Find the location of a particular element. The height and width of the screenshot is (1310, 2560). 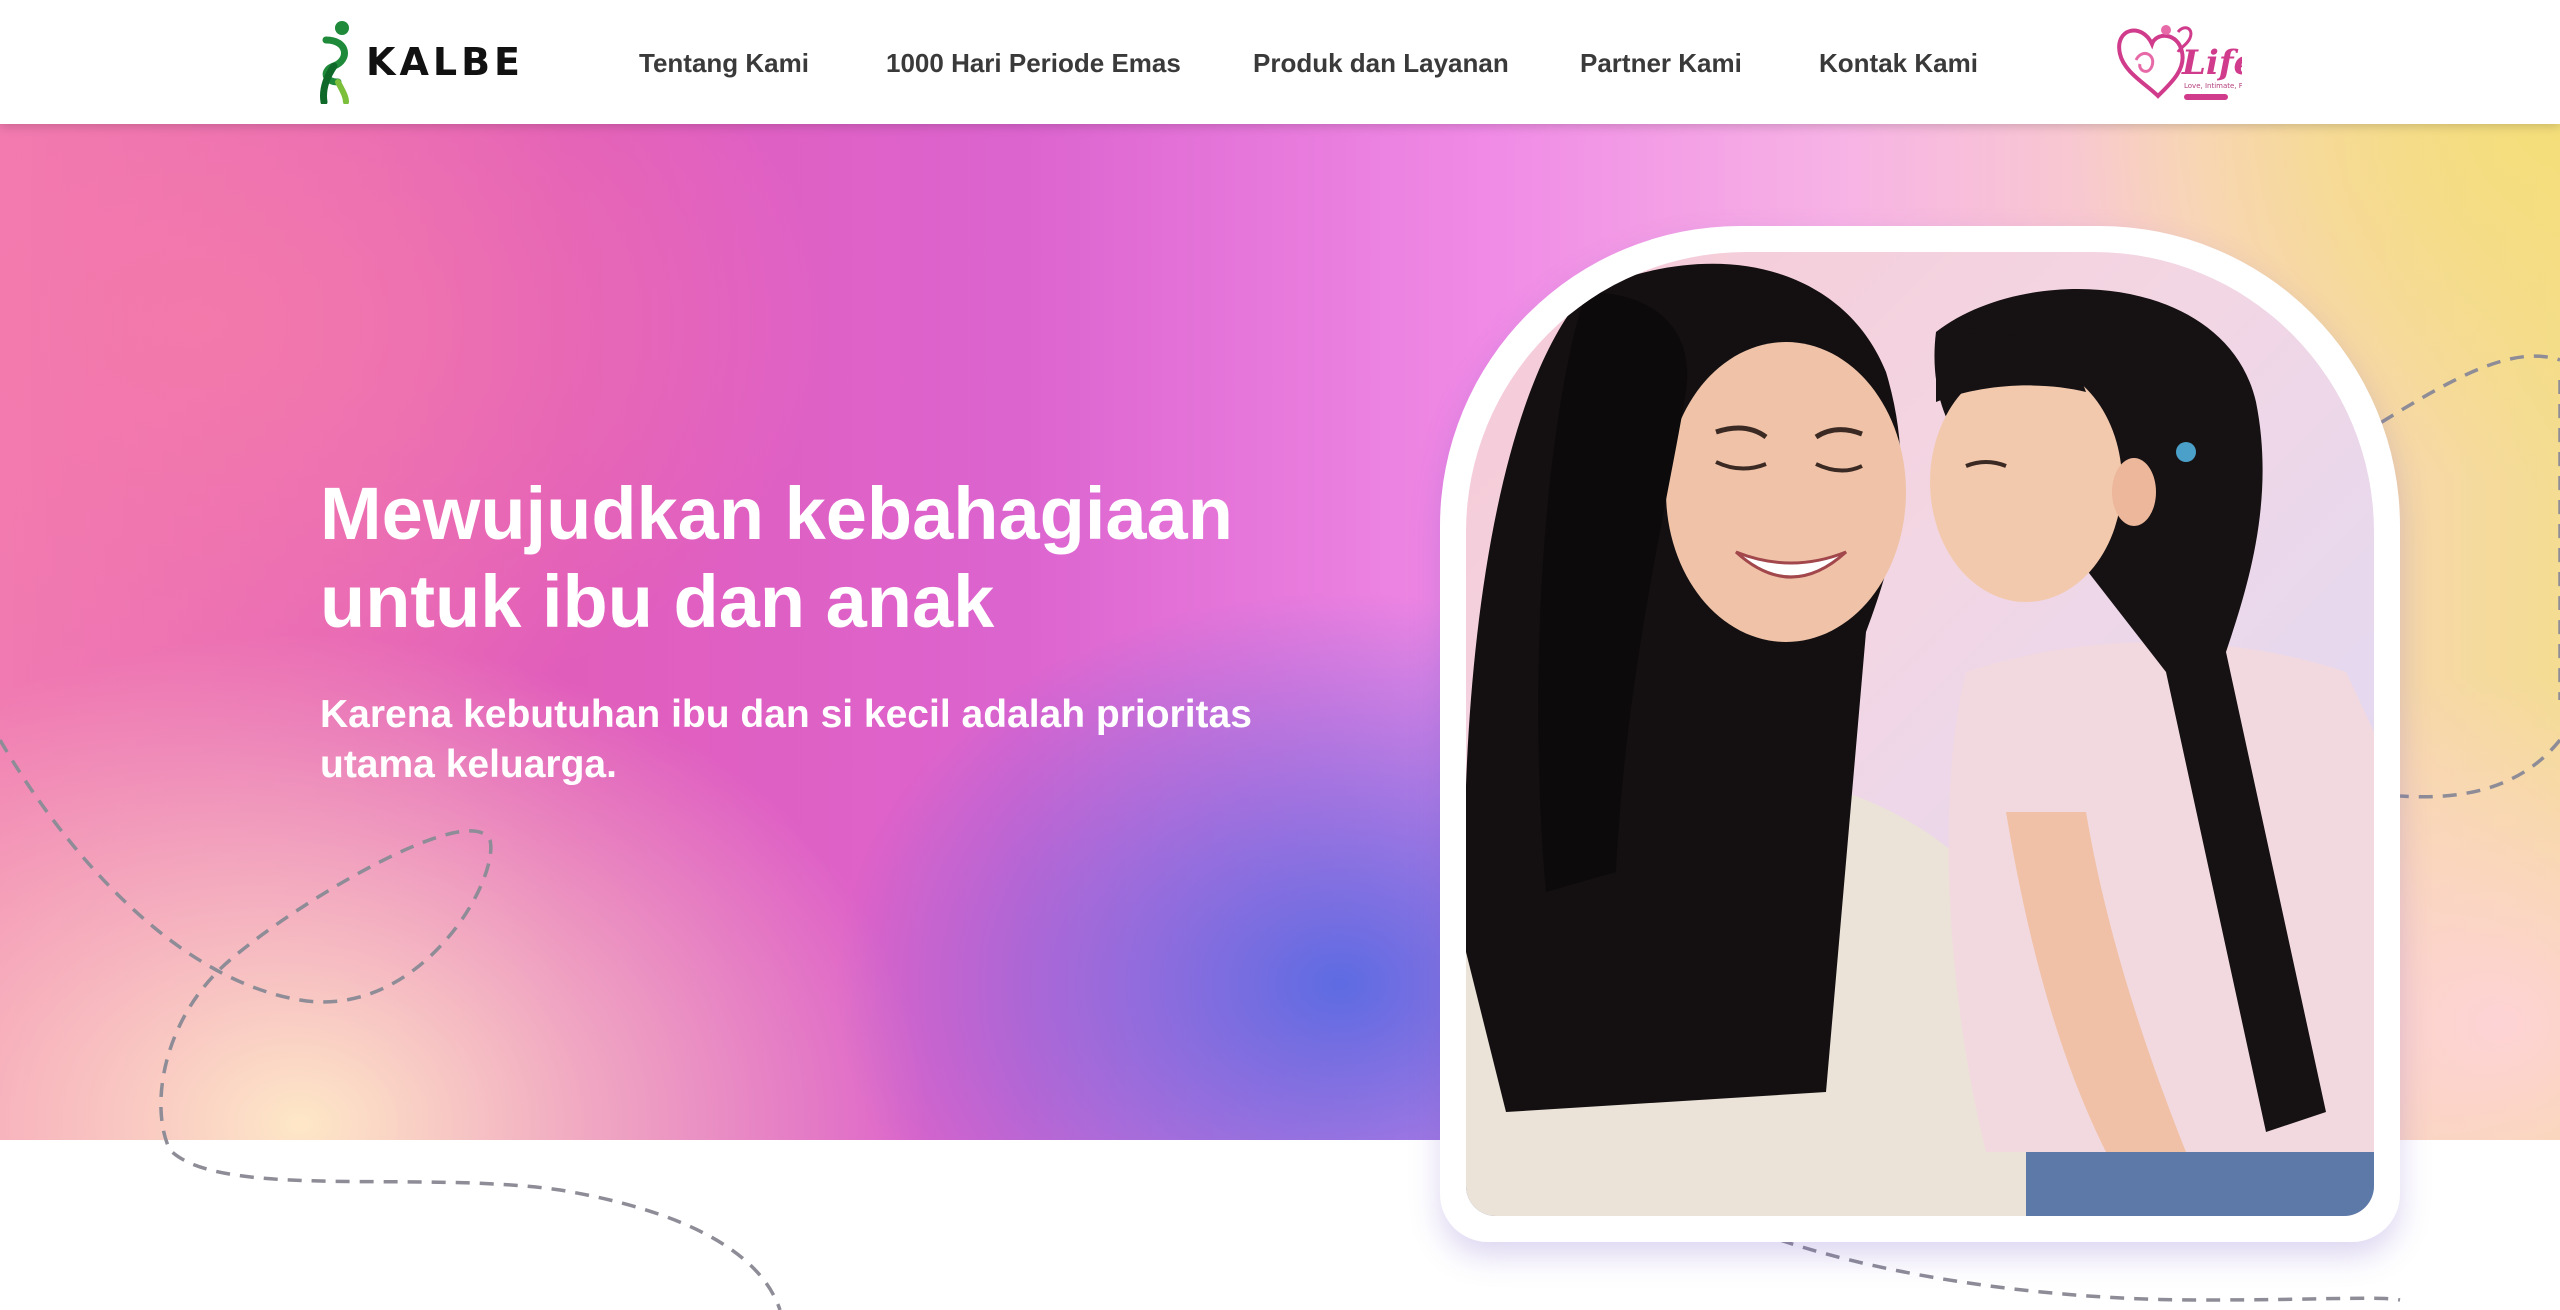

life-logo-text: Life is located at coordinates (2211, 63).